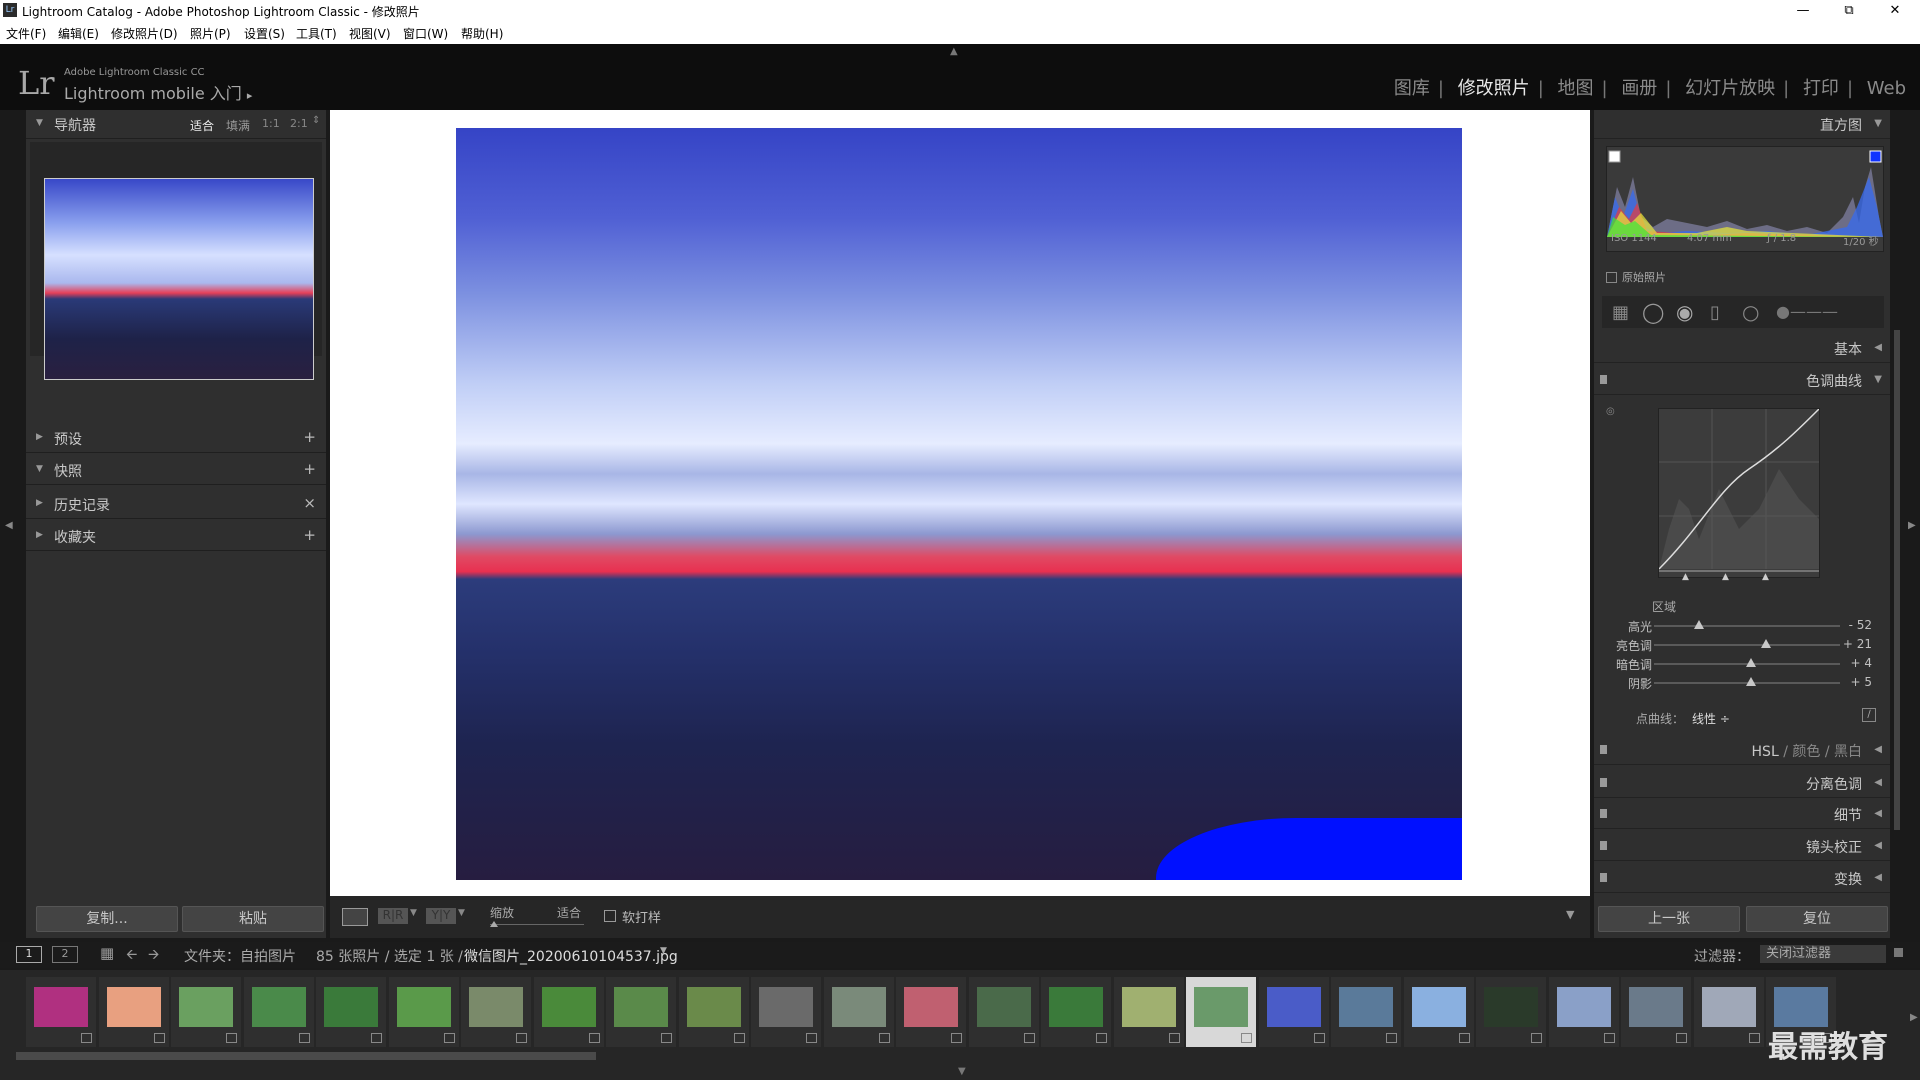 This screenshot has width=1920, height=1080. What do you see at coordinates (537, 924) in the screenshot?
I see `zoom-slider` at bounding box center [537, 924].